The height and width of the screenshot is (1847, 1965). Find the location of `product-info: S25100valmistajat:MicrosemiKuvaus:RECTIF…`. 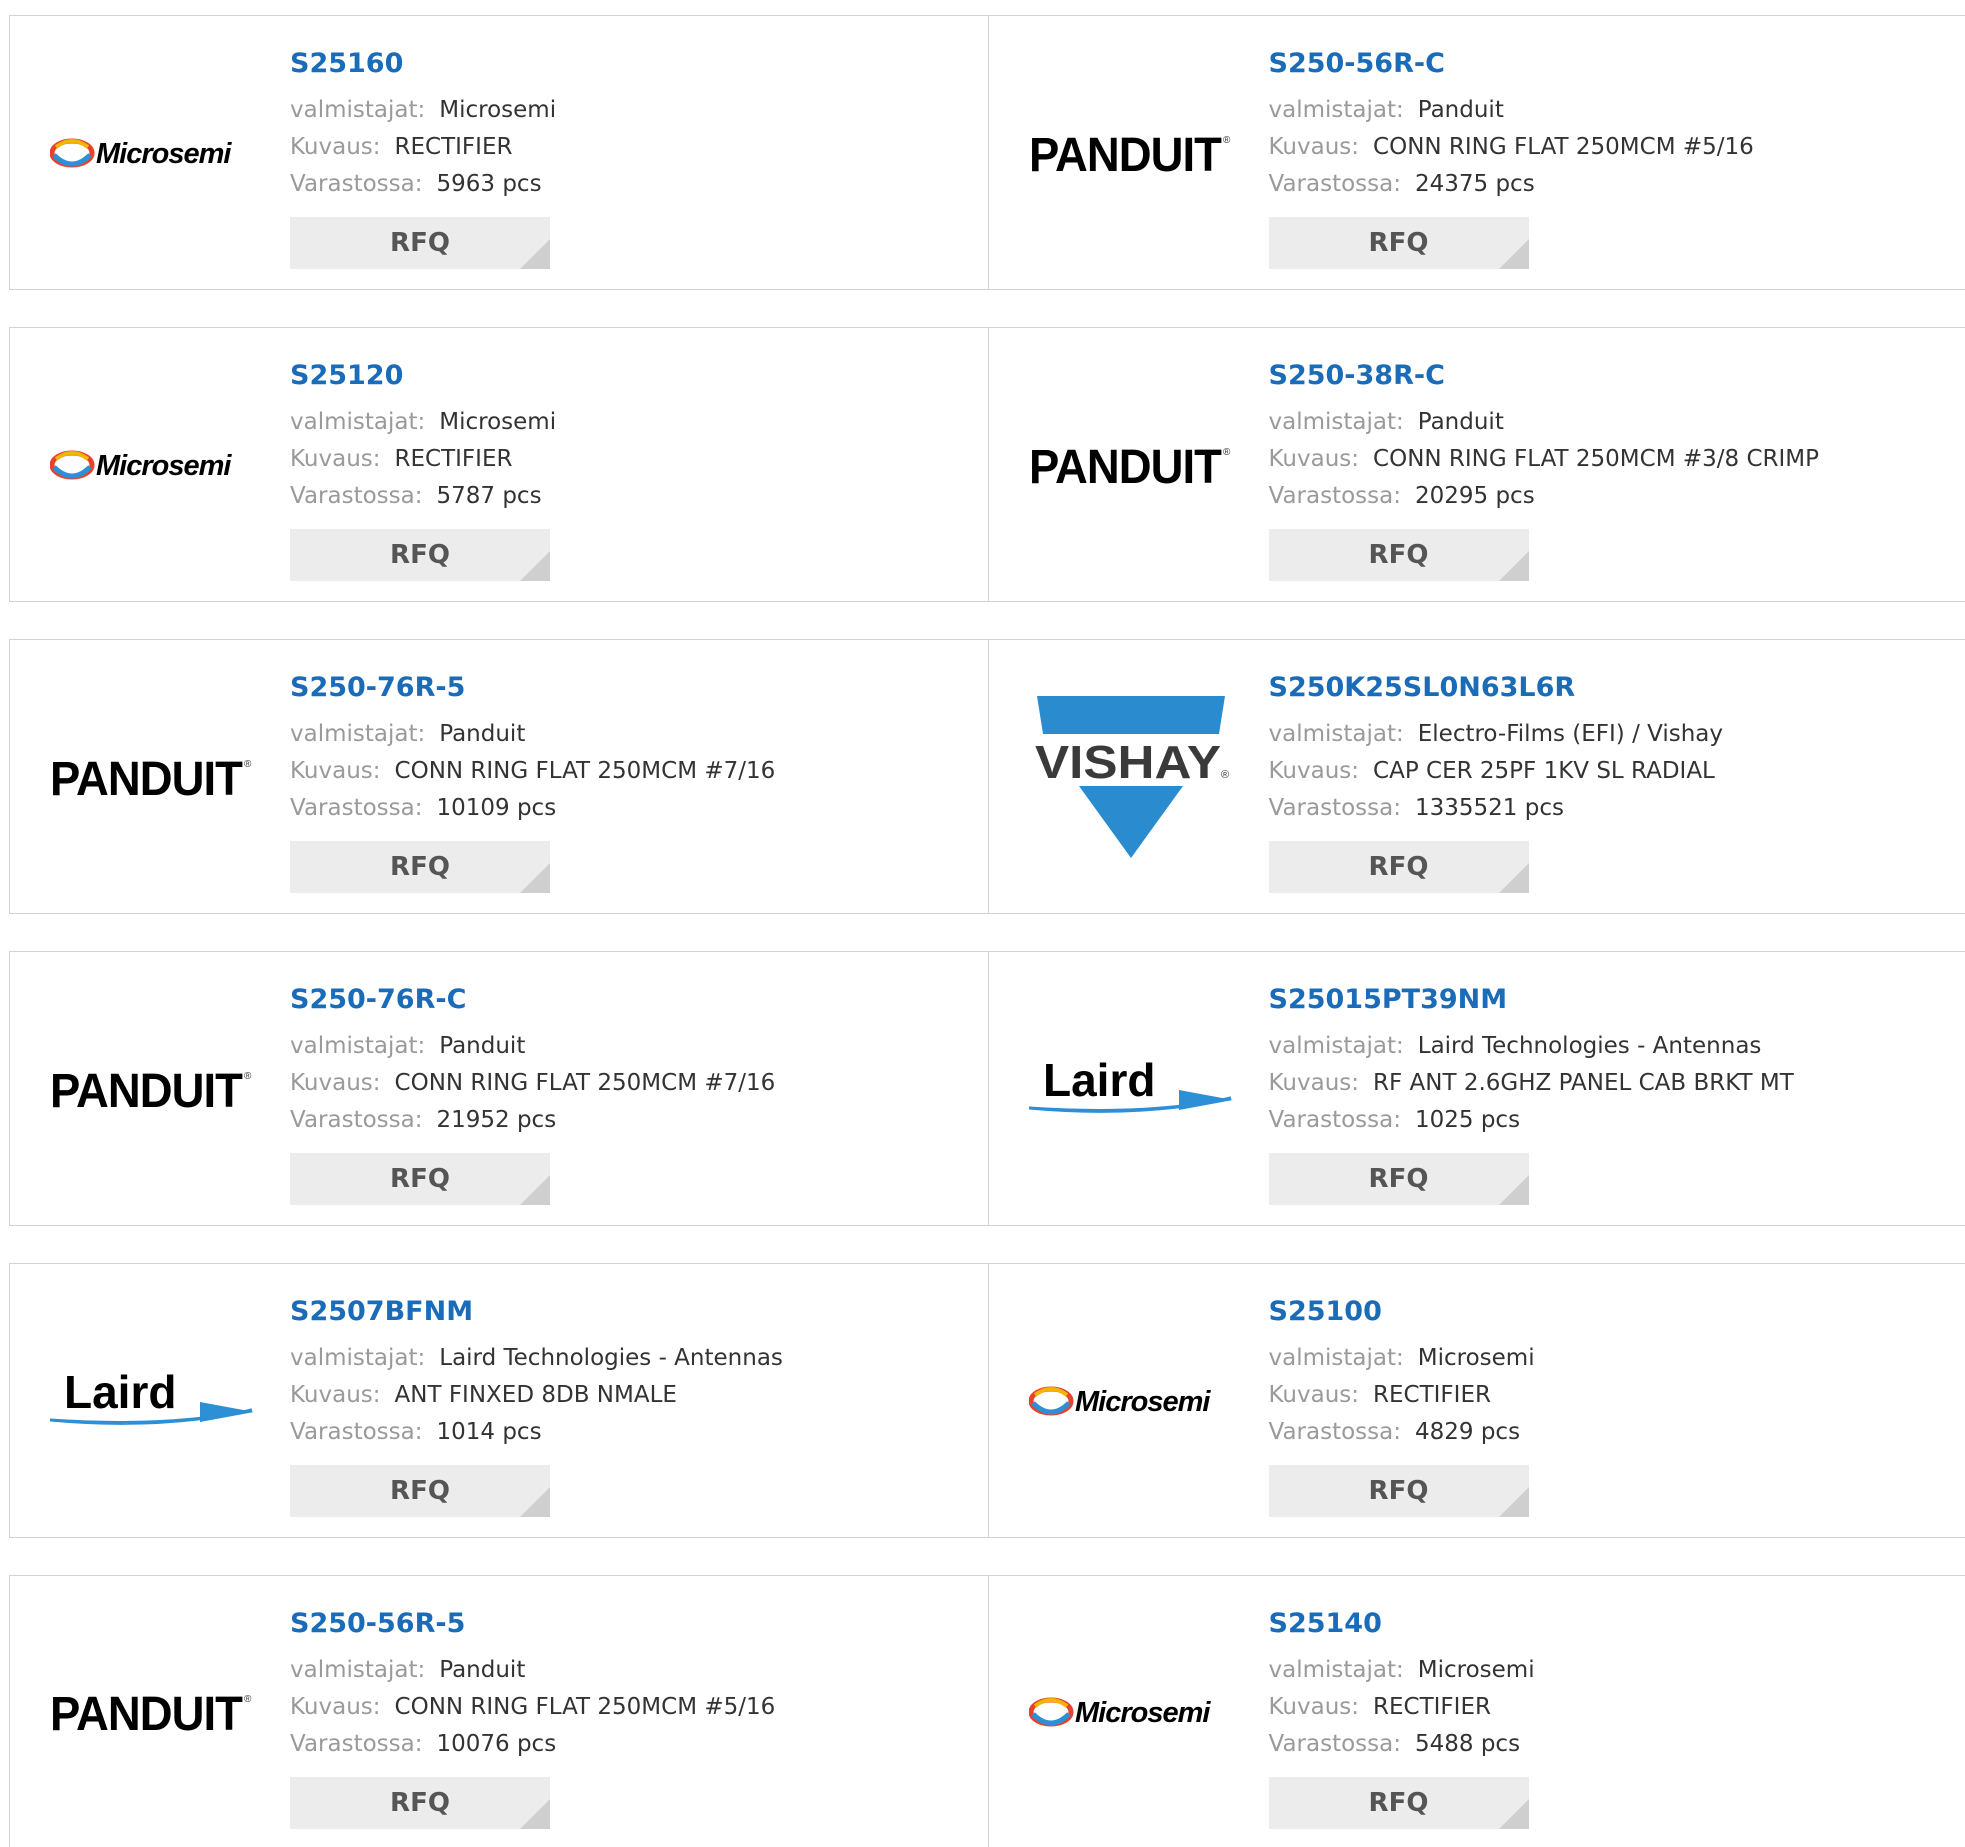

product-info: S25100valmistajat:MicrosemiKuvaus:RECTIF… is located at coordinates (1402, 1405).